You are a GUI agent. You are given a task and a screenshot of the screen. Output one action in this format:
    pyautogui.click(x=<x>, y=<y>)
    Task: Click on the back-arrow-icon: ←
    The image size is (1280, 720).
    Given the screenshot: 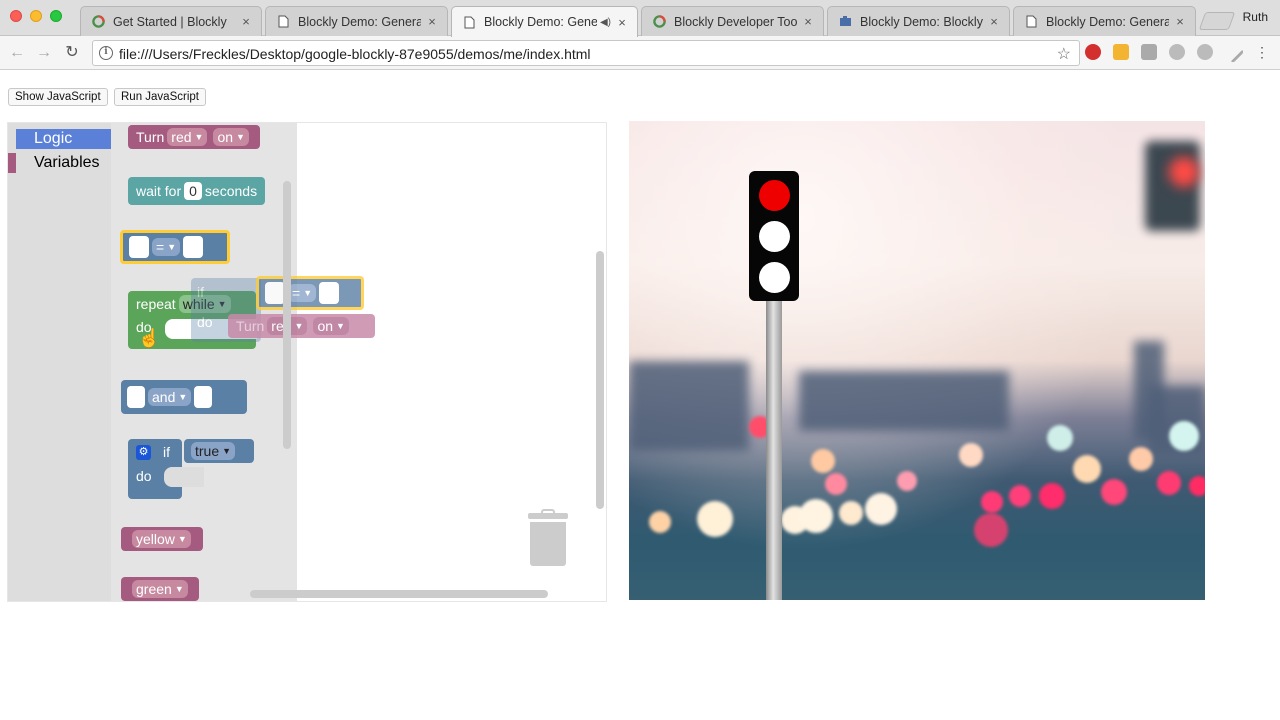 What is the action you would take?
    pyautogui.click(x=17, y=53)
    